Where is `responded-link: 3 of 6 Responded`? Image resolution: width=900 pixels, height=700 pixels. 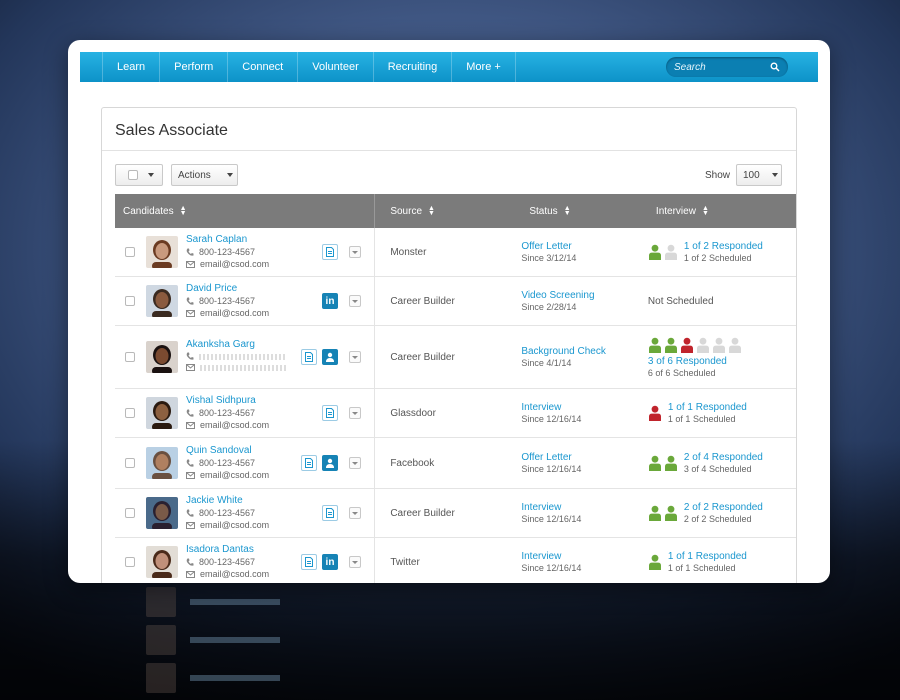
responded-link: 3 of 6 Responded is located at coordinates (722, 361).